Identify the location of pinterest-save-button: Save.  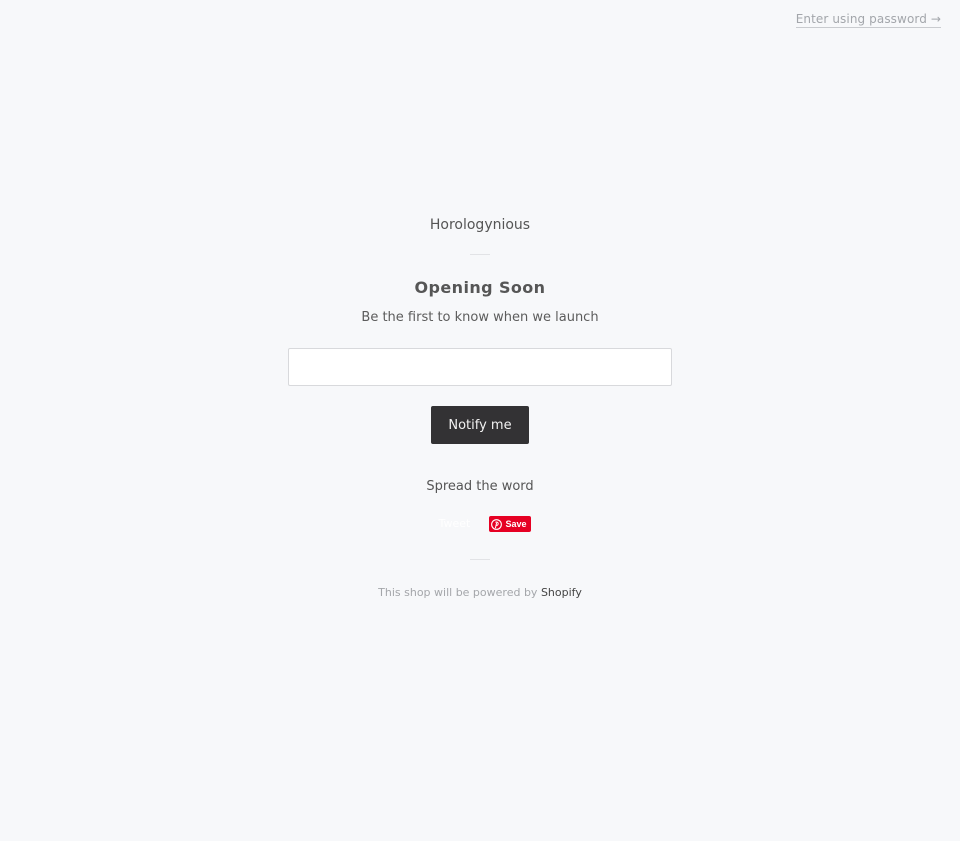
(510, 524).